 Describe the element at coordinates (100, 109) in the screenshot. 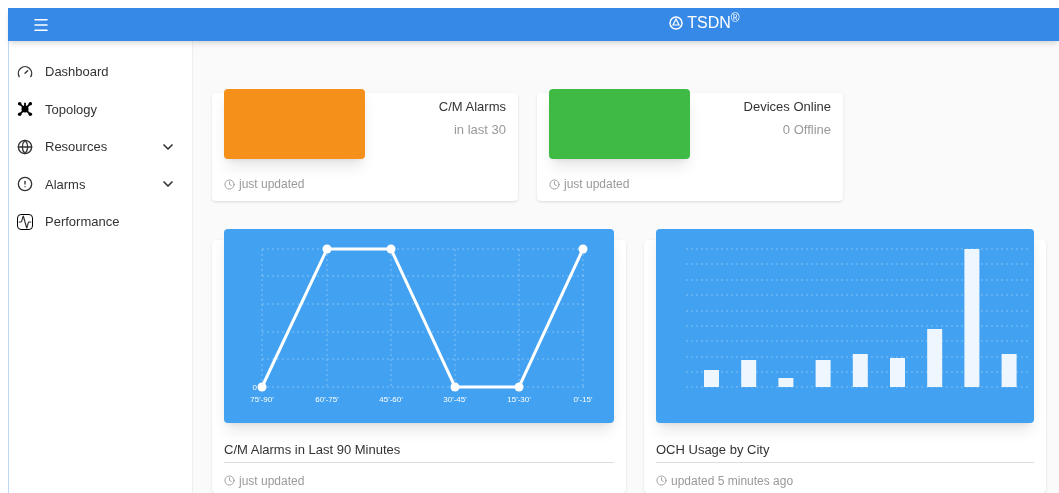

I see `sidebar-item: Topology` at that location.